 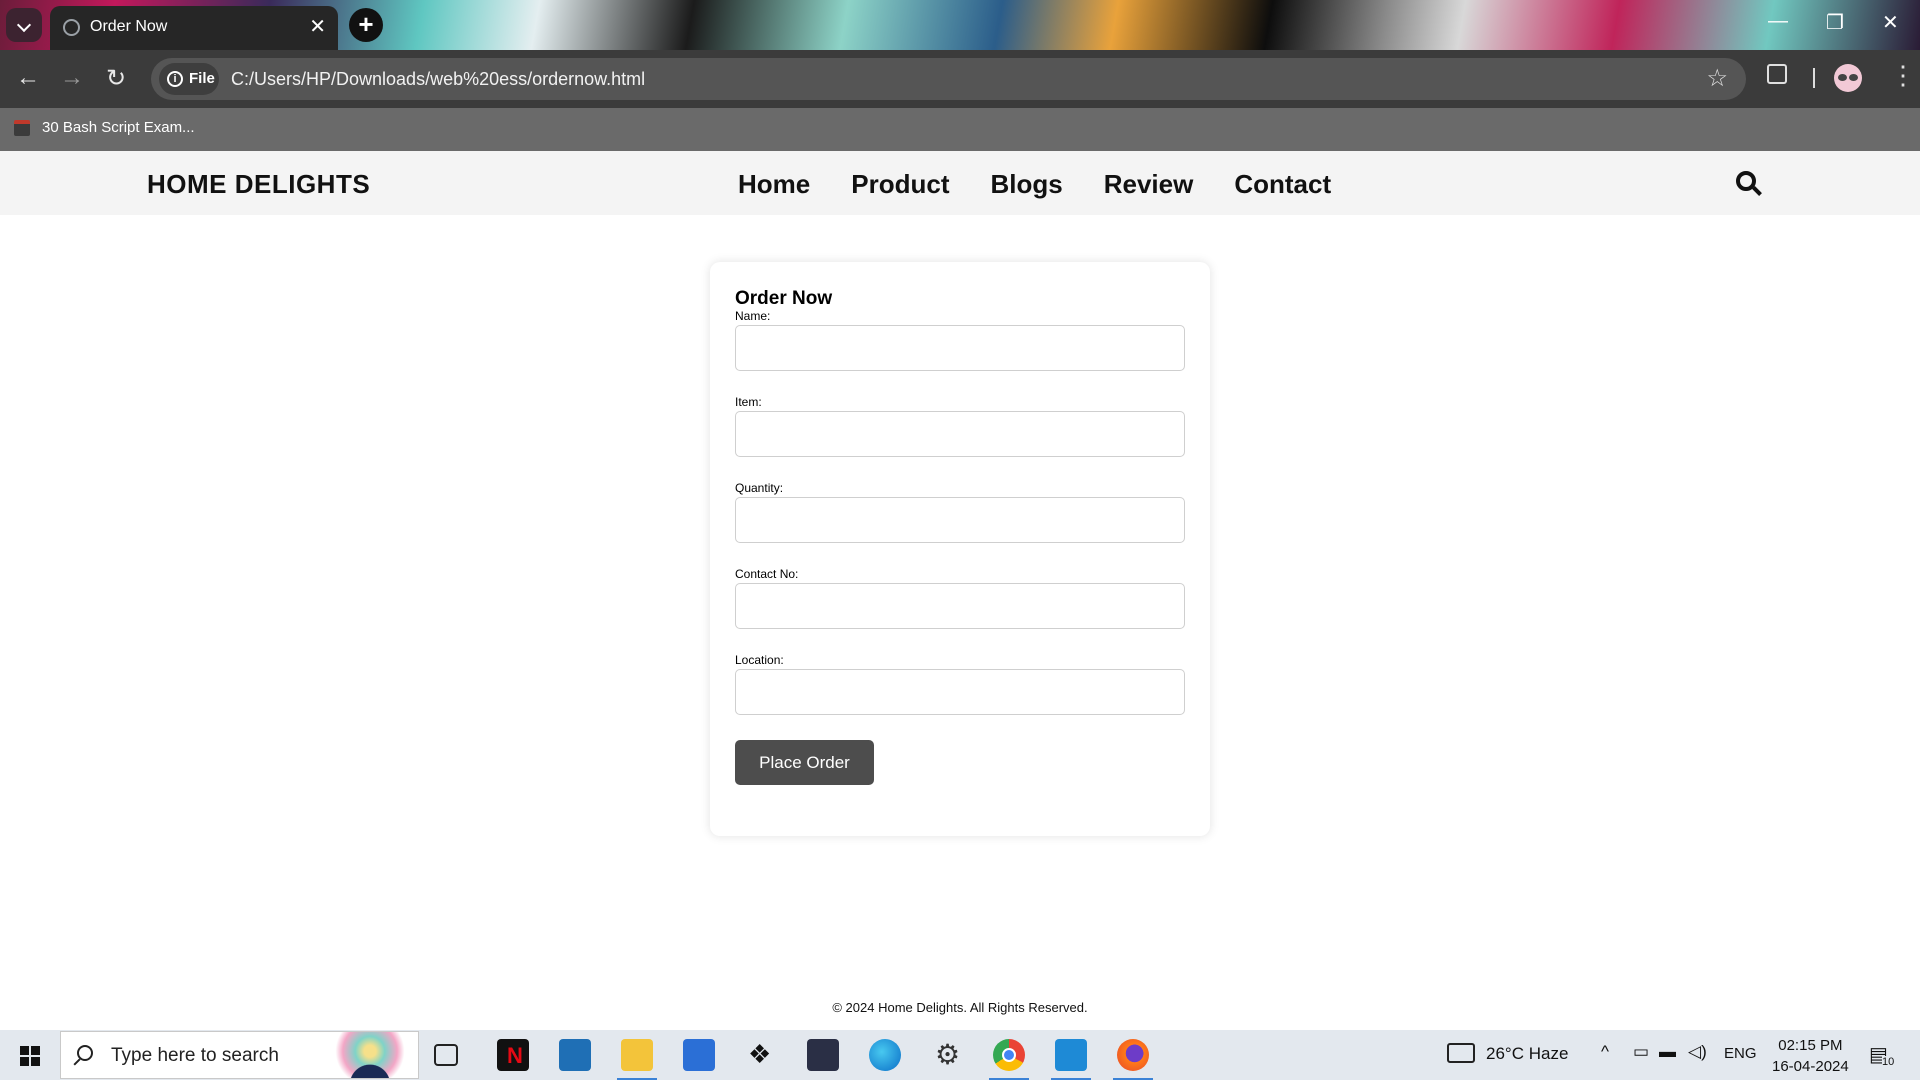 What do you see at coordinates (195, 1055) in the screenshot?
I see `taskbar-search-placeholder: Type here to search` at bounding box center [195, 1055].